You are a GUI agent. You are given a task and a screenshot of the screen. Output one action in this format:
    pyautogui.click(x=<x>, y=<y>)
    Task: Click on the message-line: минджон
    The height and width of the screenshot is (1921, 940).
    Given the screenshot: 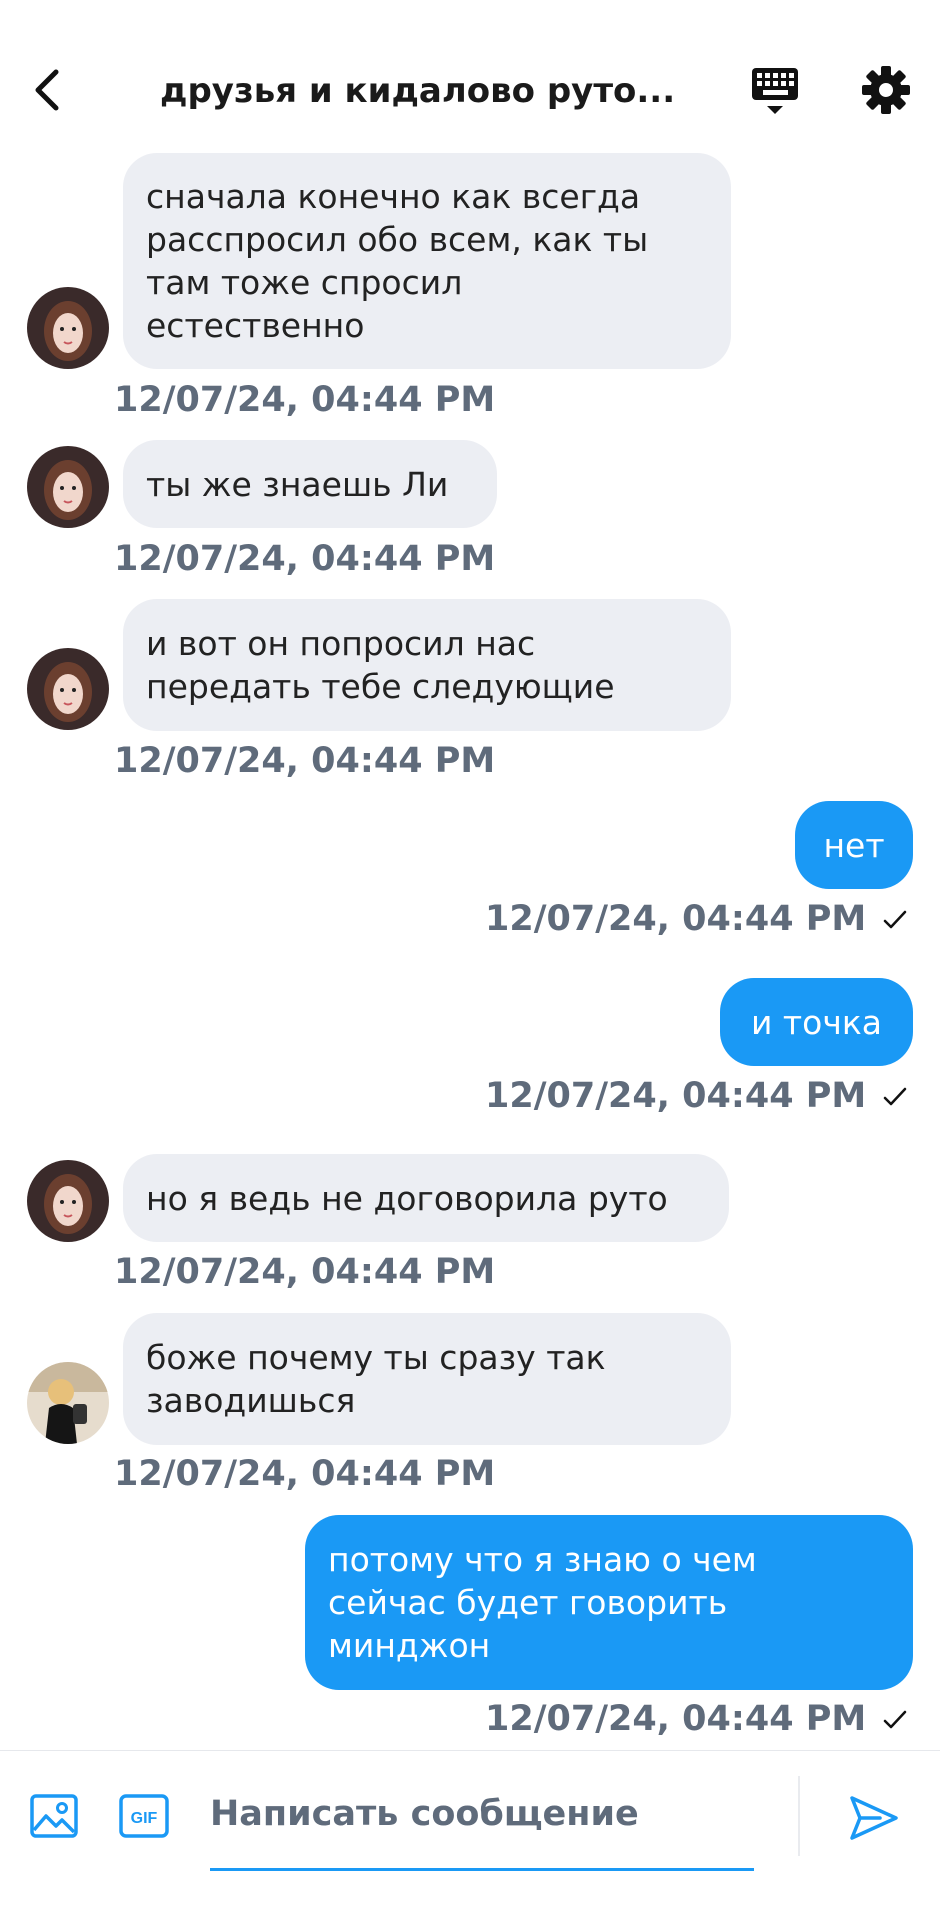 What is the action you would take?
    pyautogui.click(x=409, y=1645)
    